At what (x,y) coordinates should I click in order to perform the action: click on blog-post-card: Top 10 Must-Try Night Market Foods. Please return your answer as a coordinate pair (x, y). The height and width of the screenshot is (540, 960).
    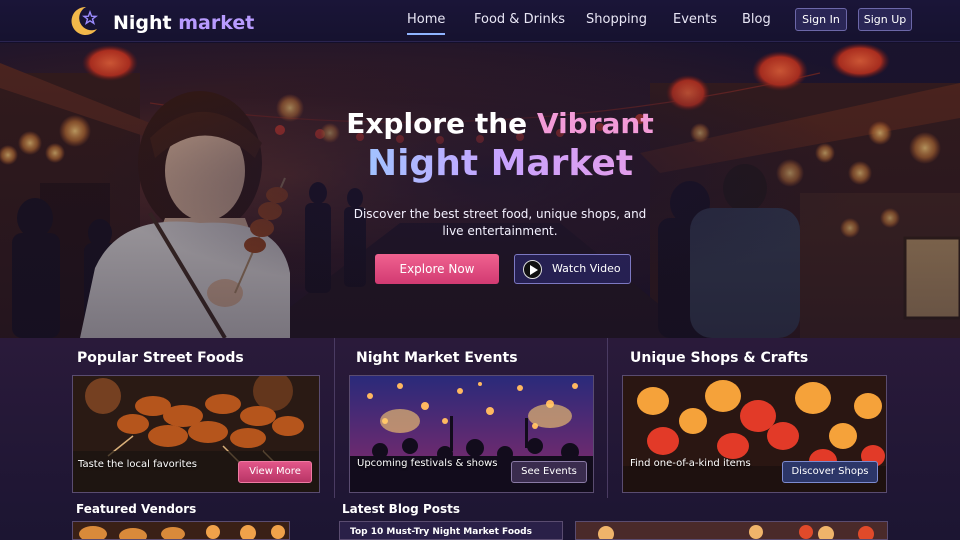
    Looking at the image, I should click on (451, 530).